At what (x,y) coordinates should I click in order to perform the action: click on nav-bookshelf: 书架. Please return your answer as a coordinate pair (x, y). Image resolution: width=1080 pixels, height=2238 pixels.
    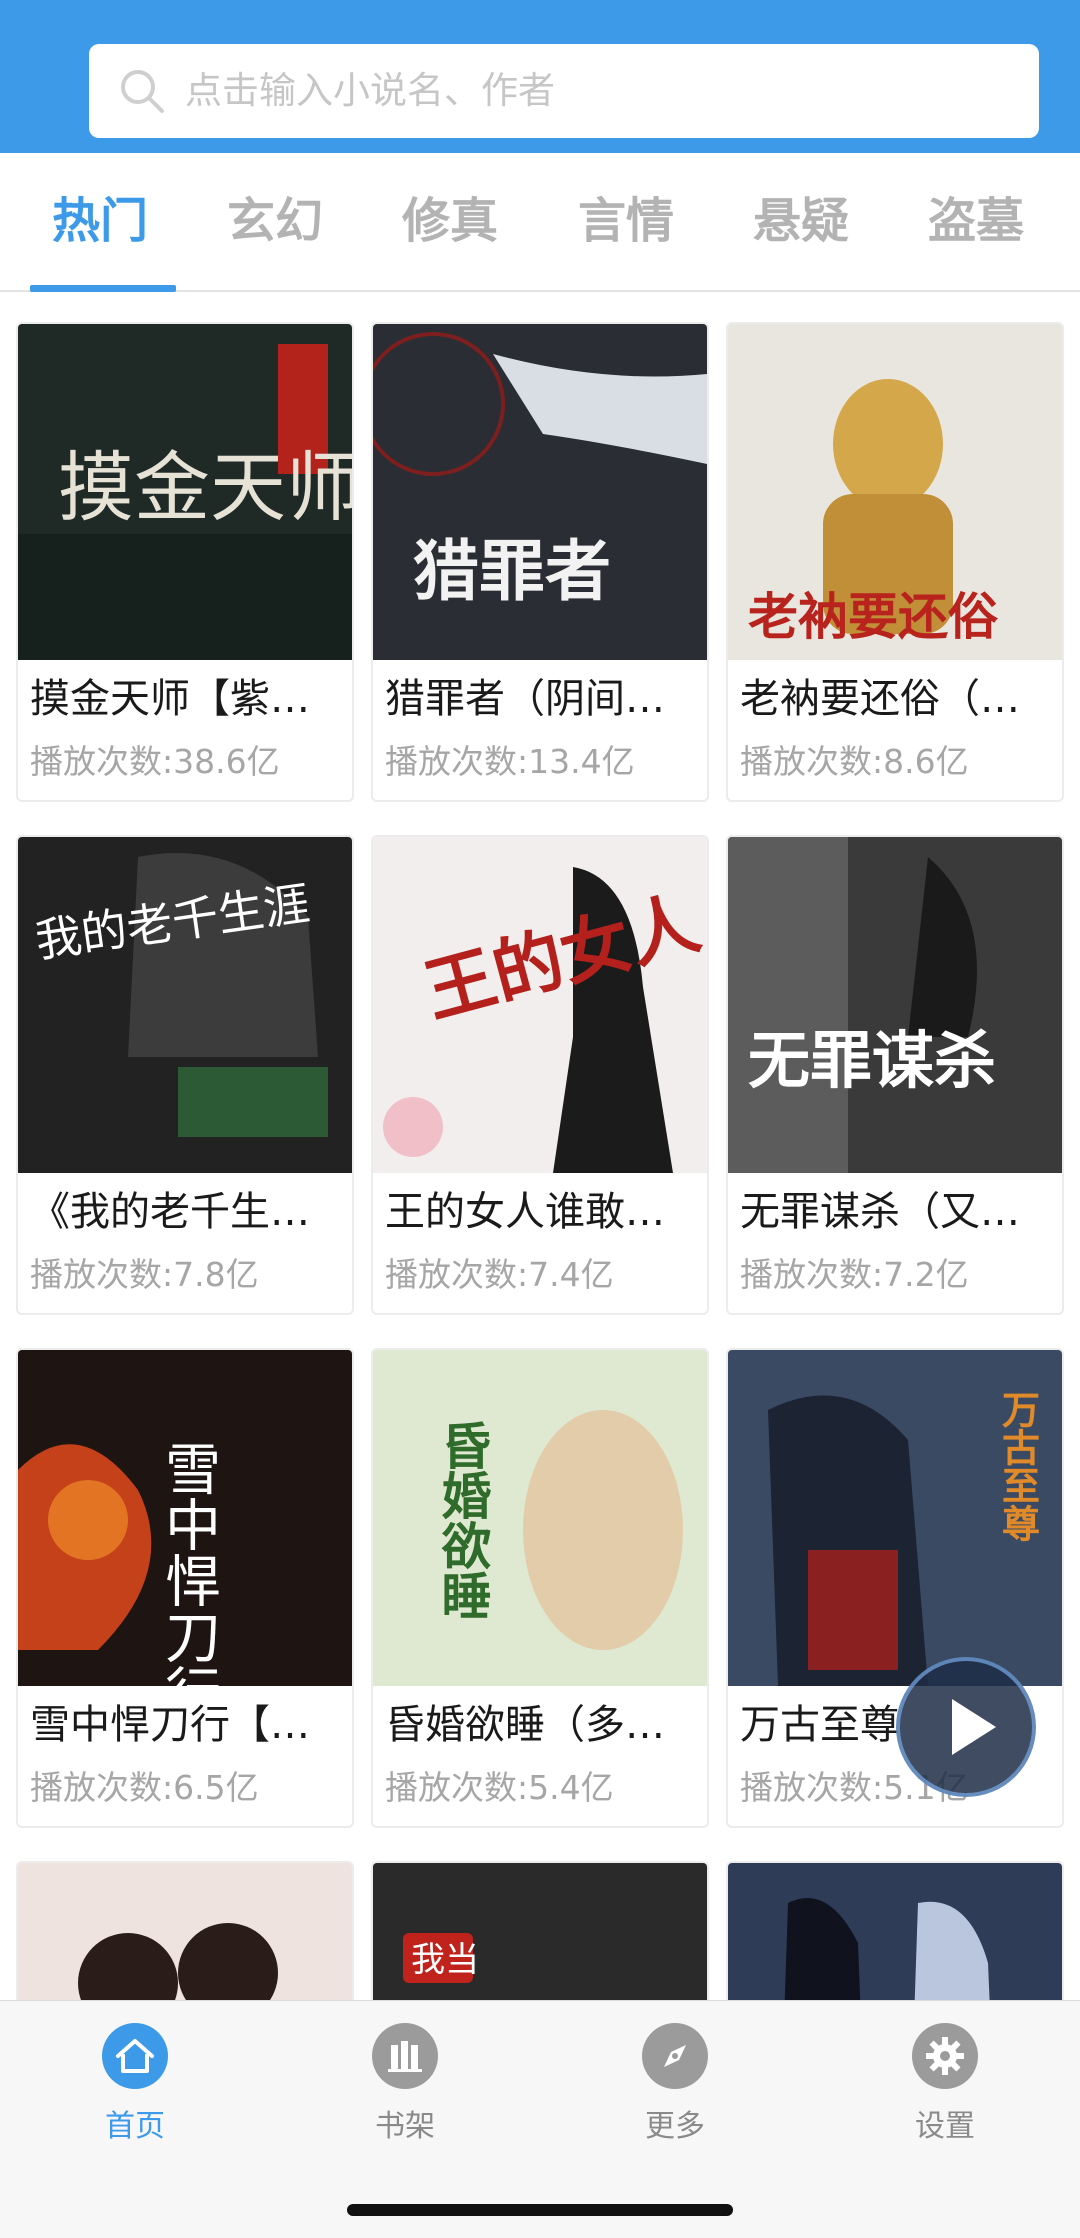
    Looking at the image, I should click on (405, 2088).